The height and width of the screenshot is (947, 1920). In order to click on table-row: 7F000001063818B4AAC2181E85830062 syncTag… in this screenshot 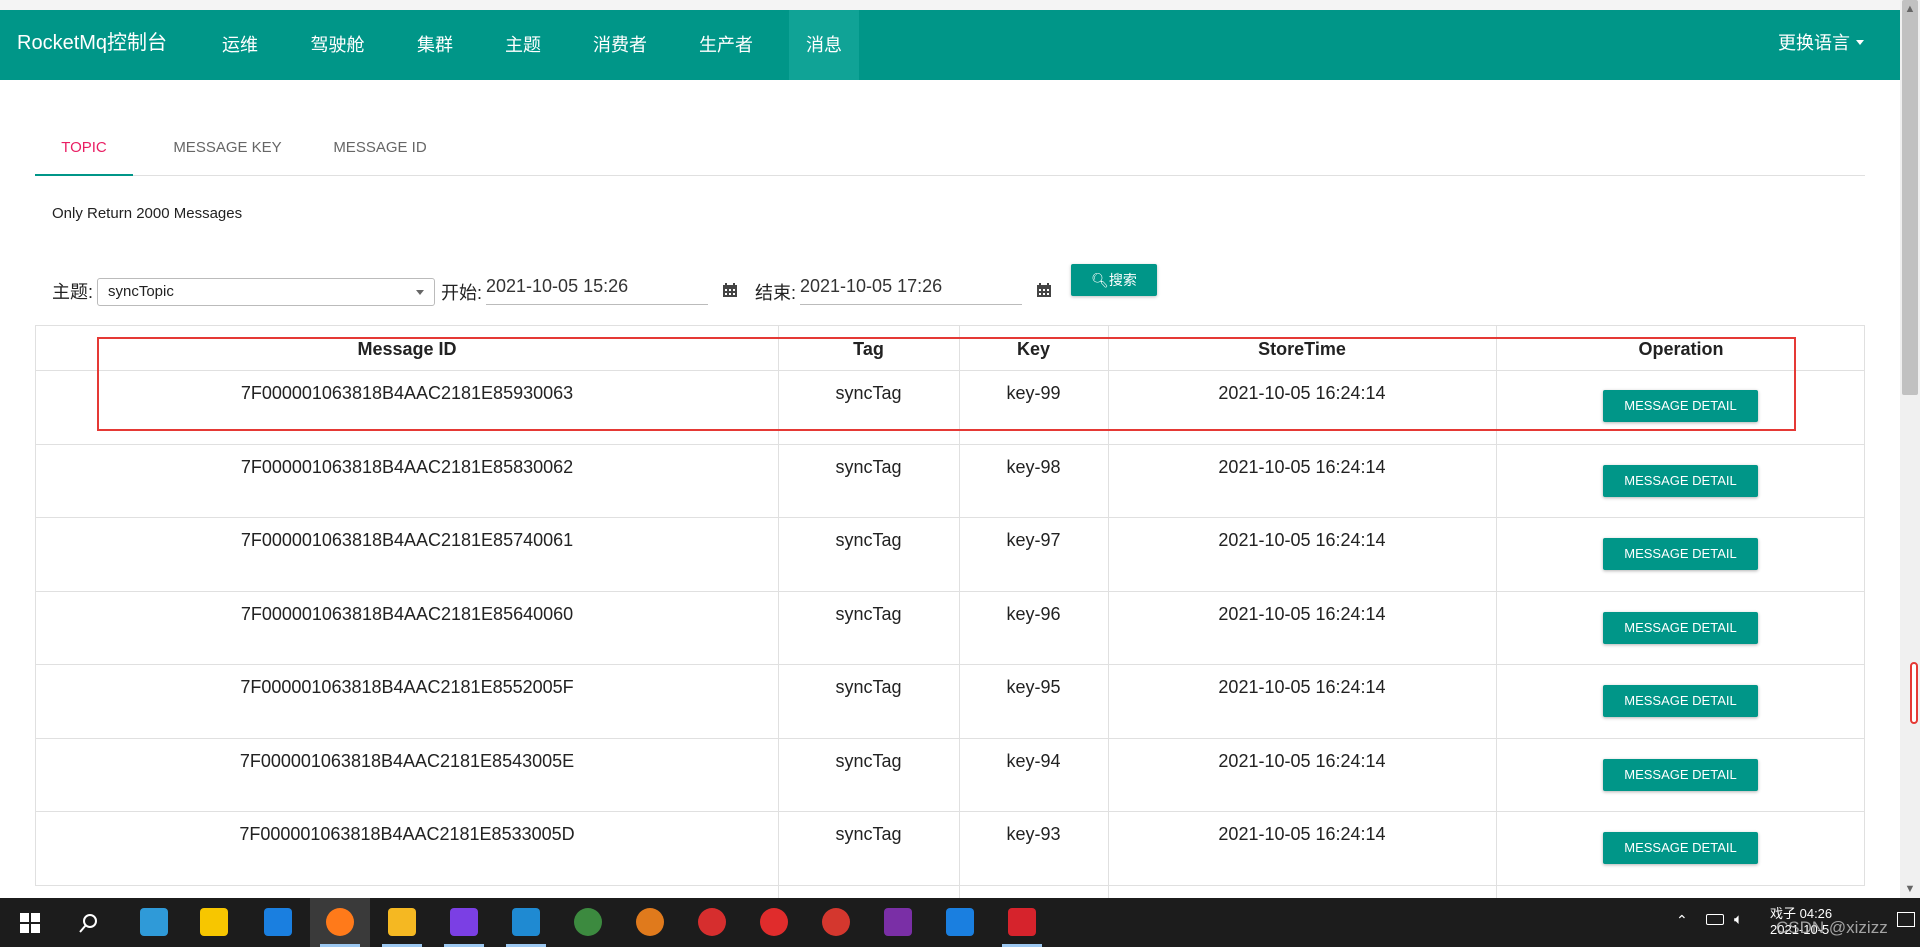, I will do `click(950, 481)`.